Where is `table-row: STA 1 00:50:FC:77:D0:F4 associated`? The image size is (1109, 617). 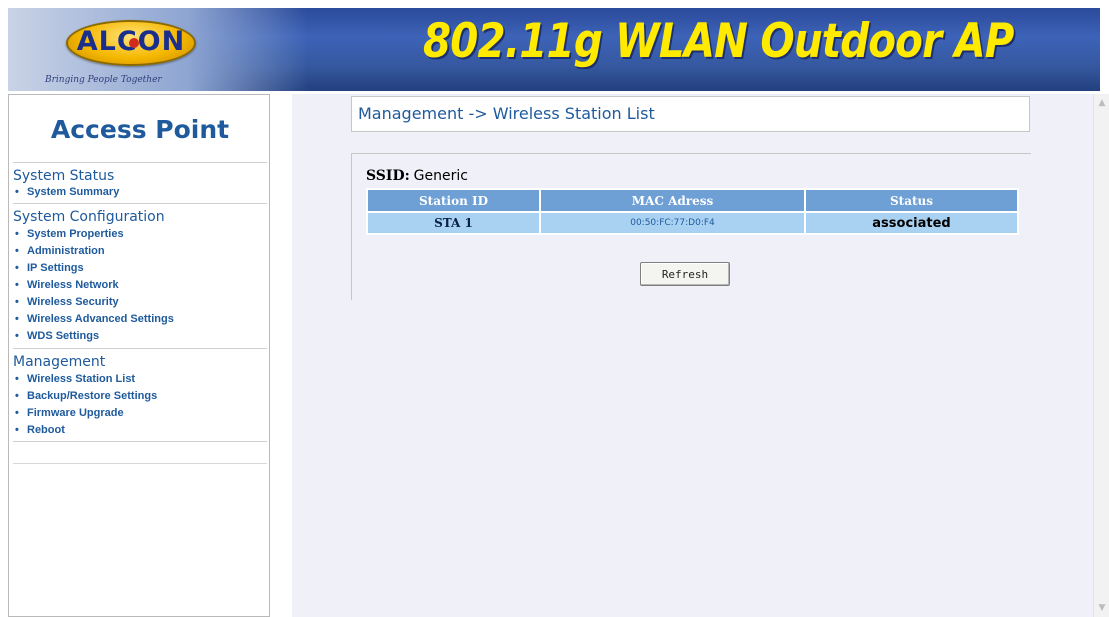
table-row: STA 1 00:50:FC:77:D0:F4 associated is located at coordinates (692, 223).